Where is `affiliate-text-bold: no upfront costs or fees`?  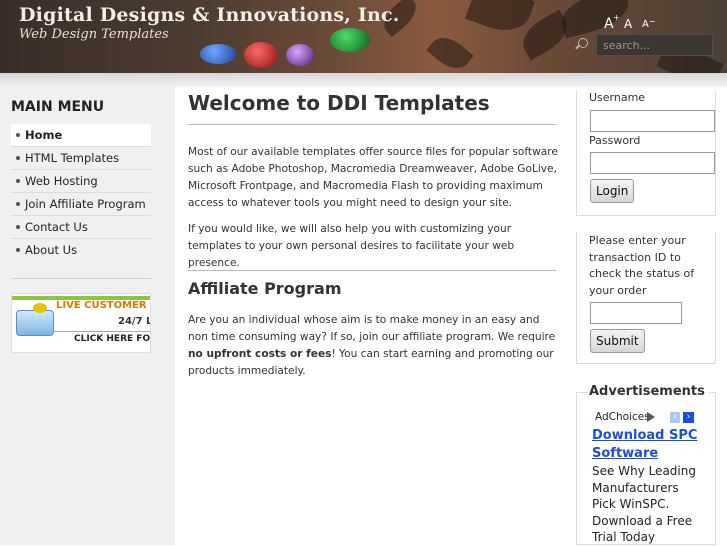
affiliate-text-bold: no upfront costs or fees is located at coordinates (260, 354).